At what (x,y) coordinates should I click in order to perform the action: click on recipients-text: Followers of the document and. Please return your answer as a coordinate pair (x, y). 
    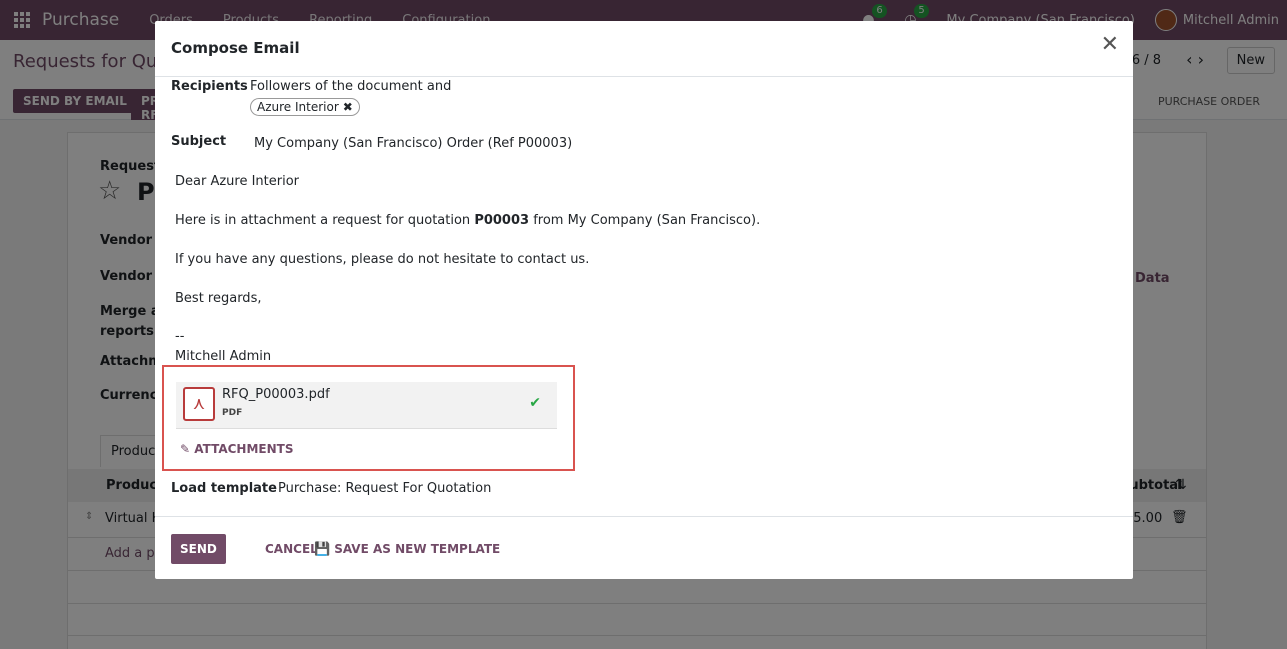
    Looking at the image, I should click on (351, 86).